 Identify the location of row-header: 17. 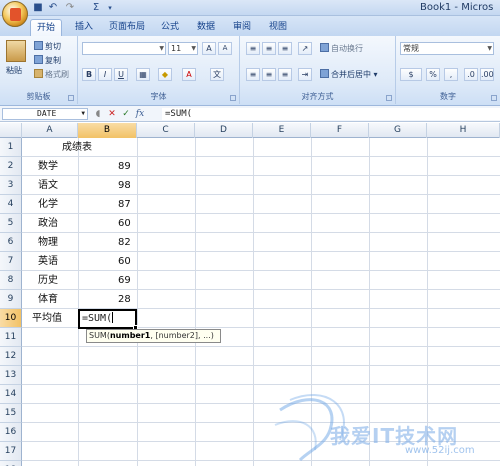
(11, 451).